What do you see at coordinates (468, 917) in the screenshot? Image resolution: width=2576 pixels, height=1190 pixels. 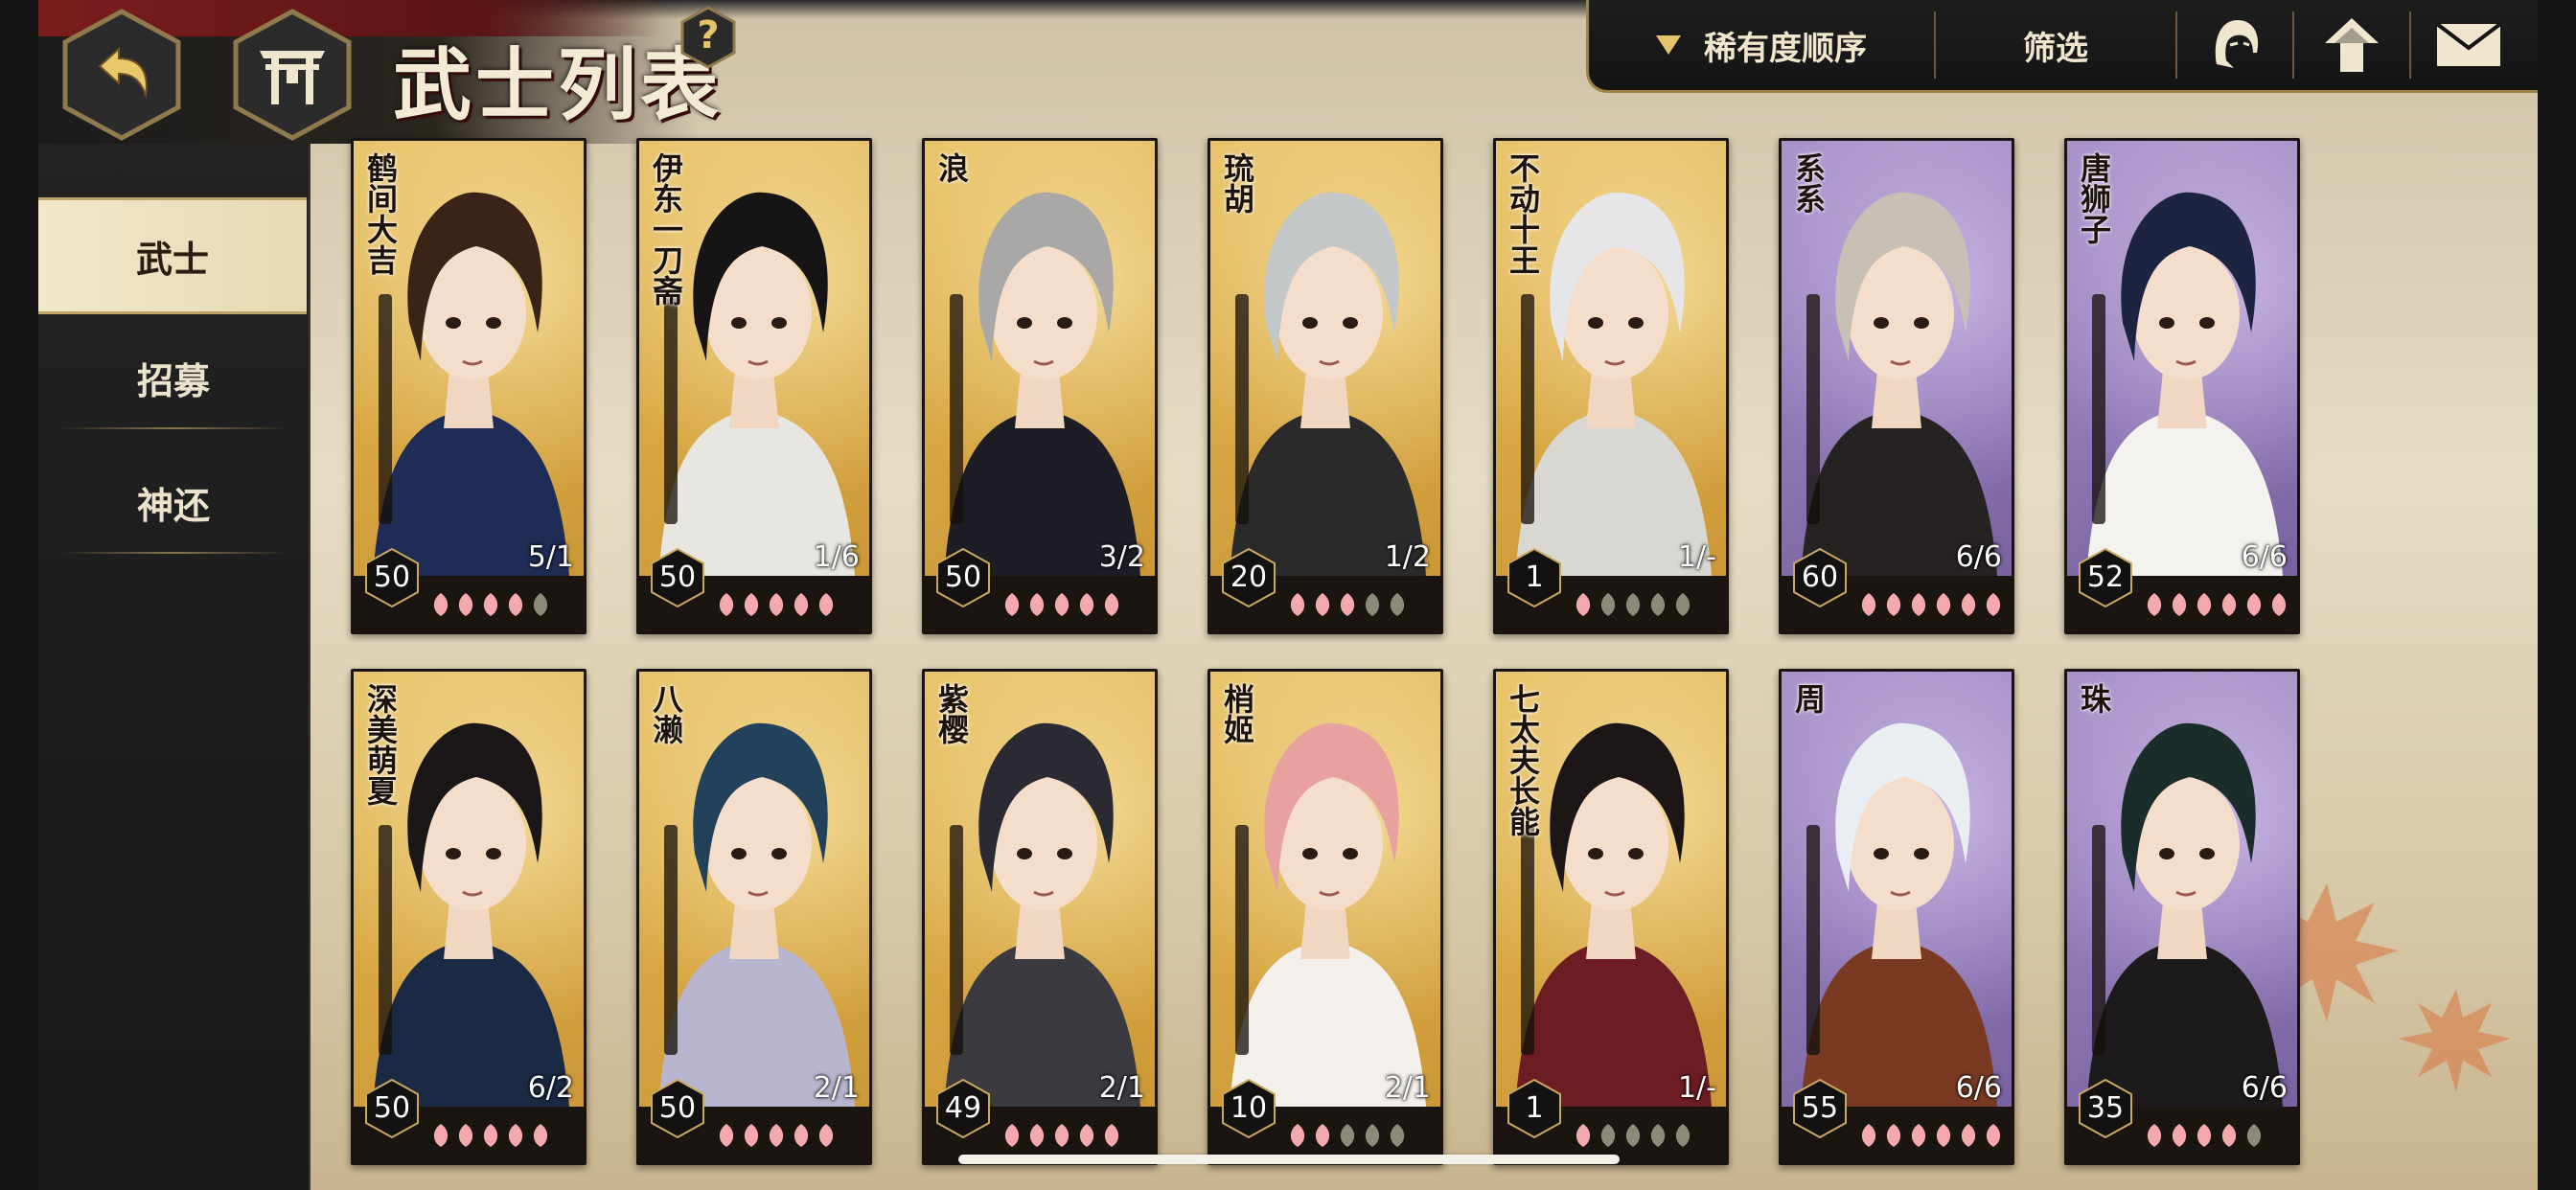 I see `samurai-card: 深美萌夏 6/2 50` at bounding box center [468, 917].